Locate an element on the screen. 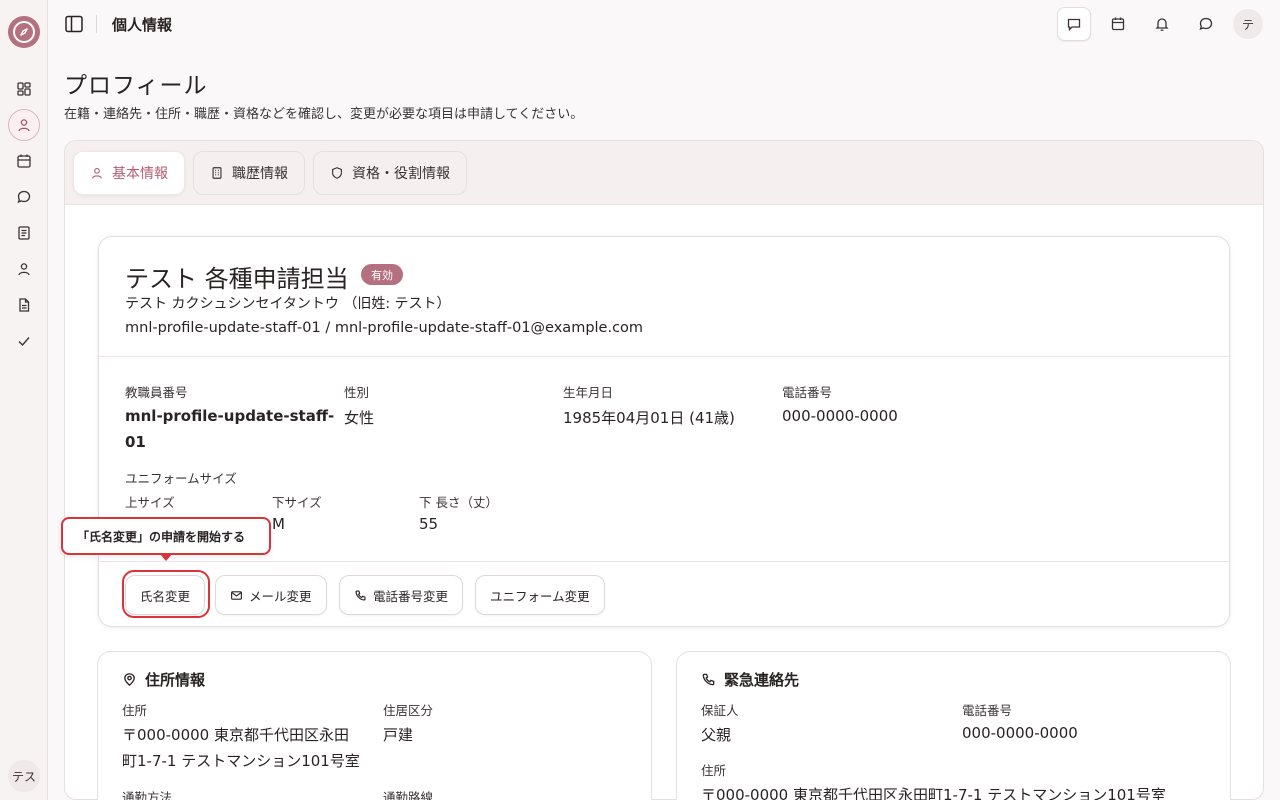 This screenshot has width=1280, height=800. tab-career-info: 職歴情報 is located at coordinates (249, 173).